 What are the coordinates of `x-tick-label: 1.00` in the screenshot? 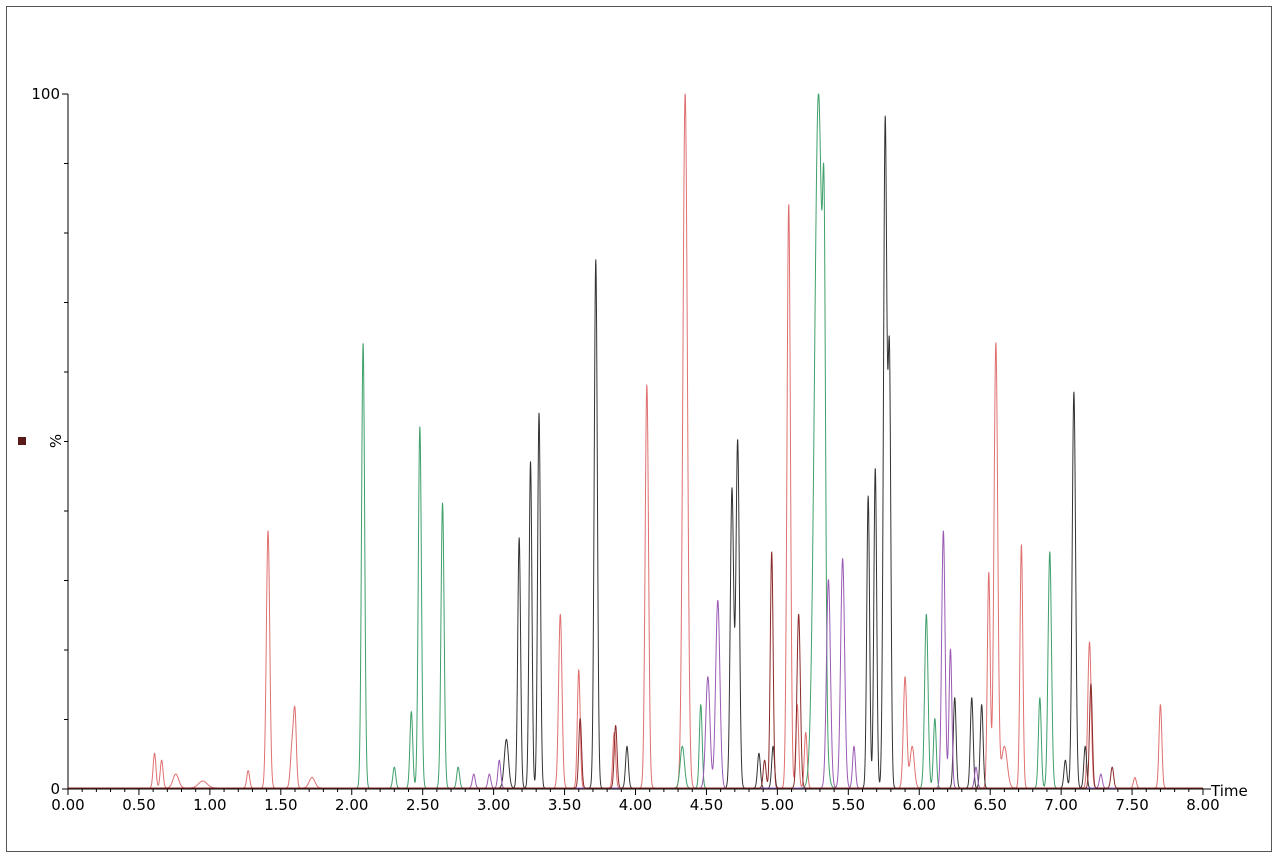 It's located at (209, 805).